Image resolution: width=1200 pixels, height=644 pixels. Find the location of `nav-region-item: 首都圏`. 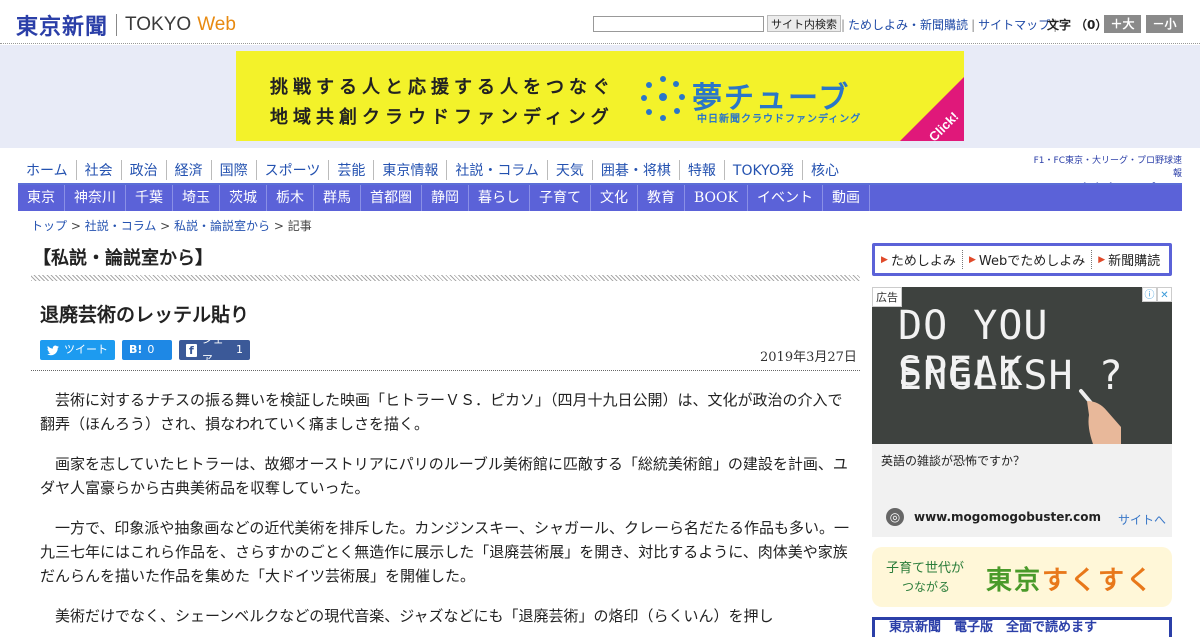

nav-region-item: 首都圏 is located at coordinates (391, 198).